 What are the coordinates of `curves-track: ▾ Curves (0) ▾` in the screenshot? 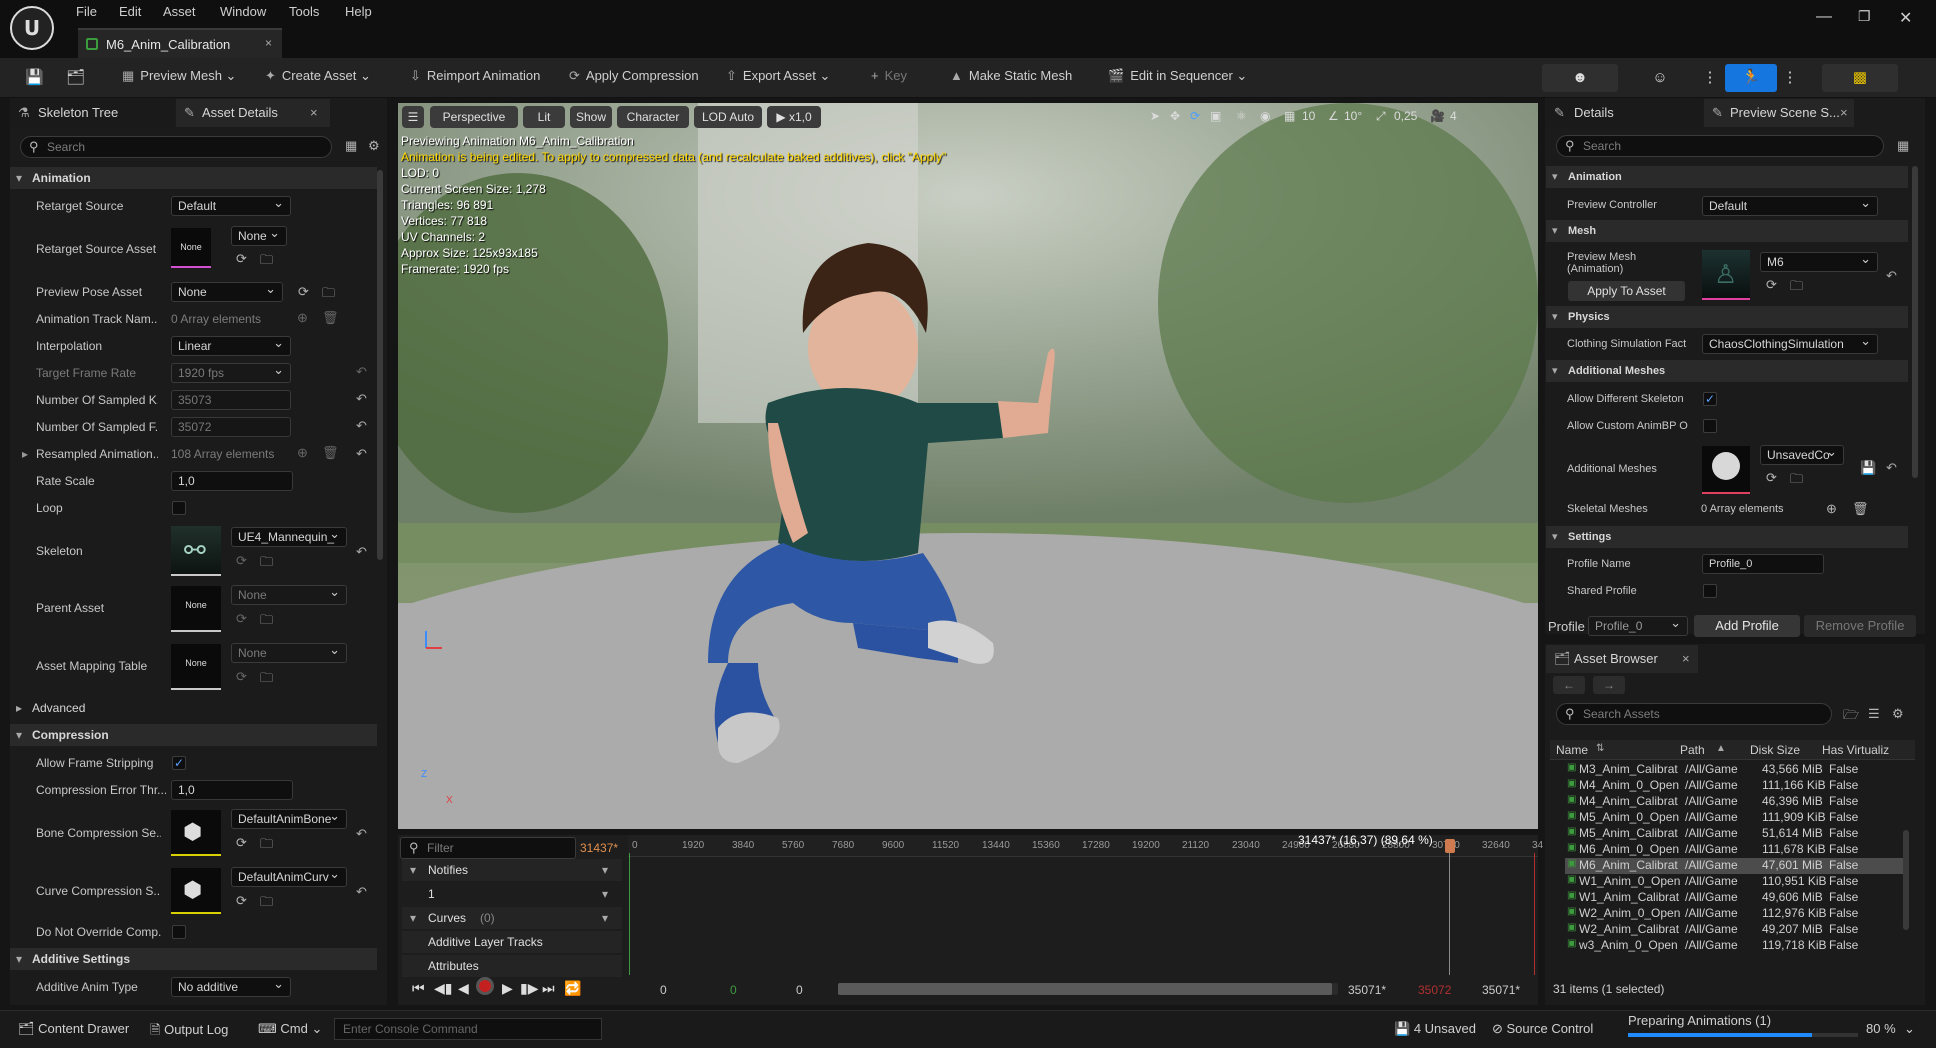 It's located at (512, 918).